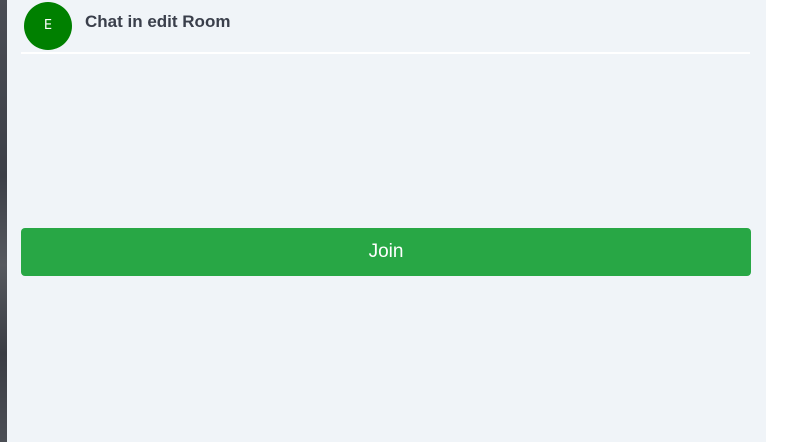 The height and width of the screenshot is (442, 787). What do you see at coordinates (3, 221) in the screenshot?
I see `background-window-edge` at bounding box center [3, 221].